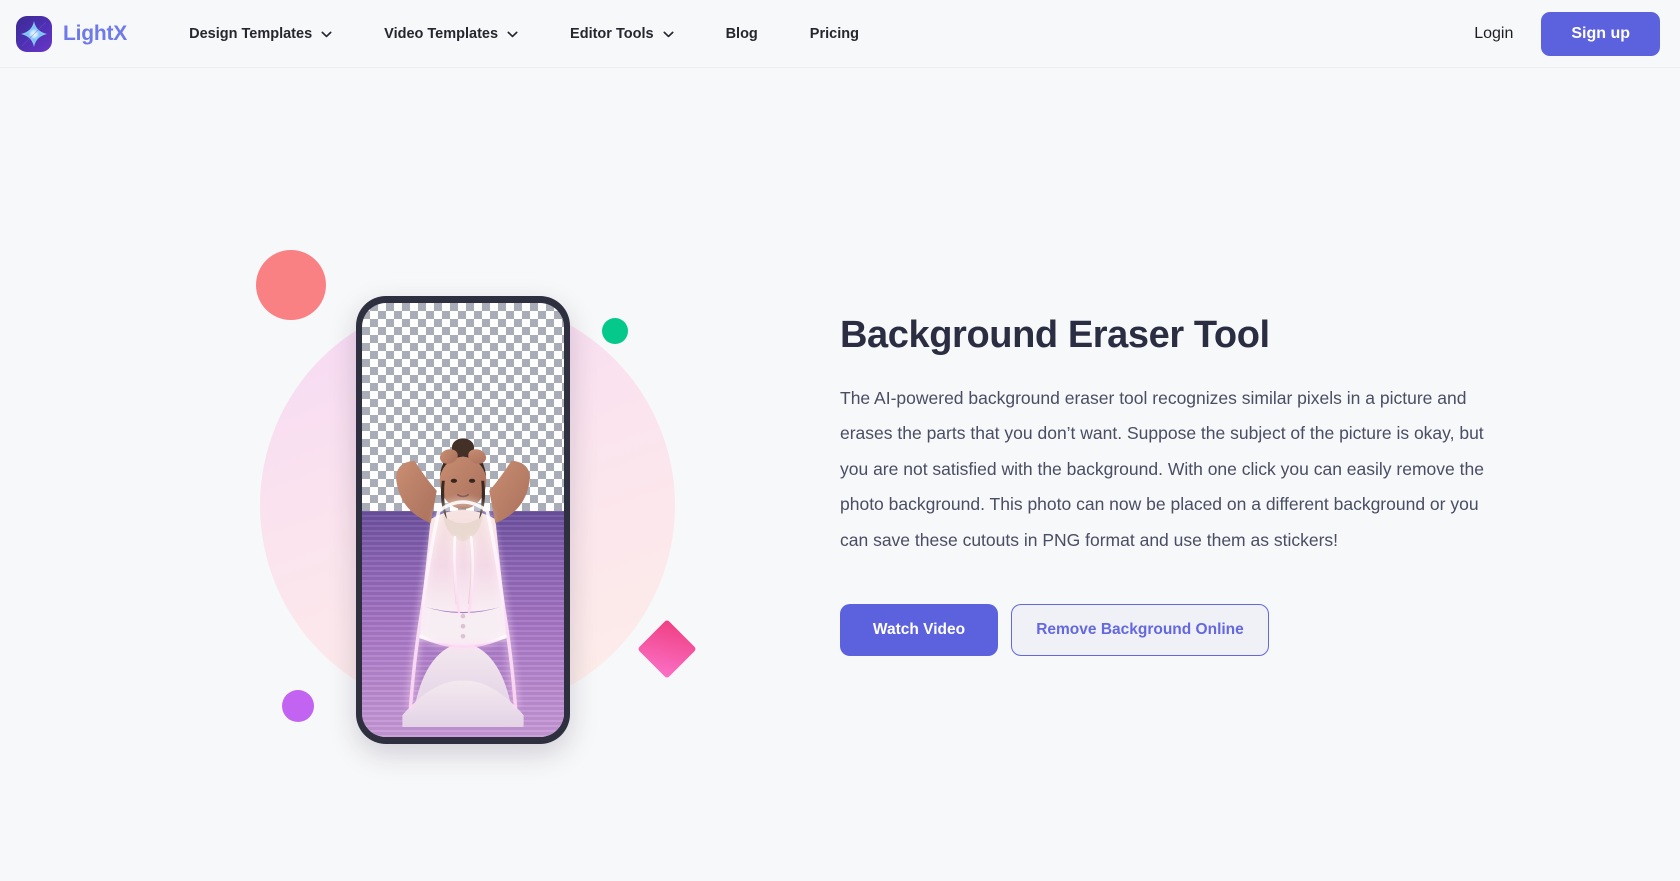 The image size is (1680, 881). What do you see at coordinates (1140, 630) in the screenshot?
I see `remove-background-online-button: Remove Background Online` at bounding box center [1140, 630].